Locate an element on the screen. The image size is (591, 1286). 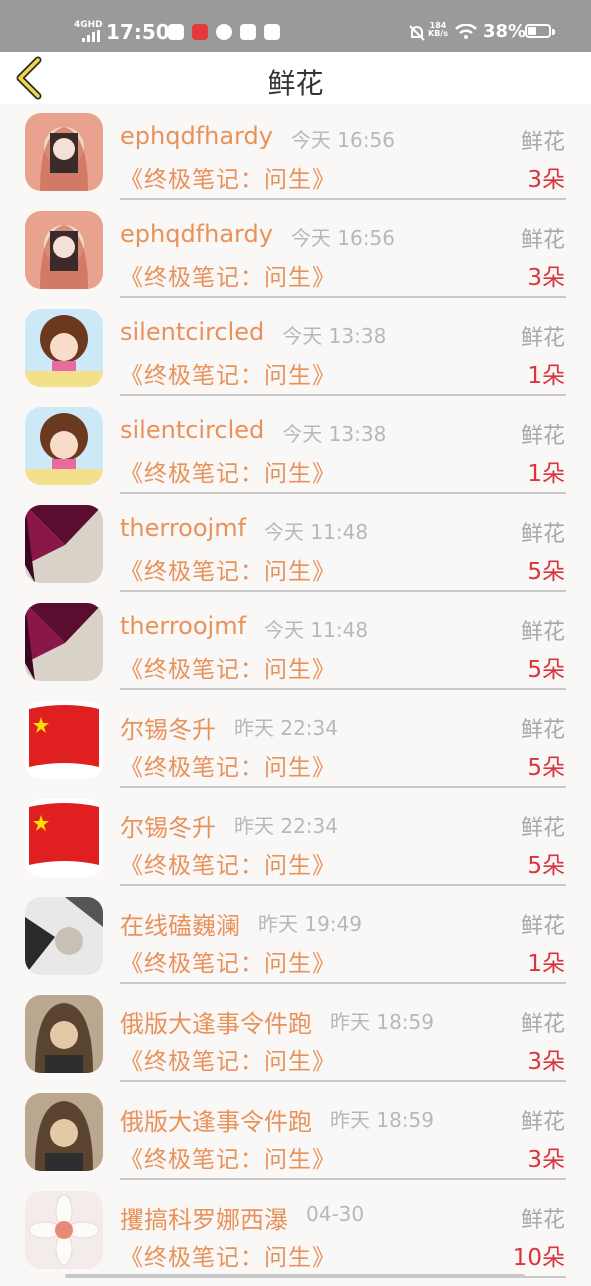
gift-time: 04-30 is located at coordinates (335, 1214).